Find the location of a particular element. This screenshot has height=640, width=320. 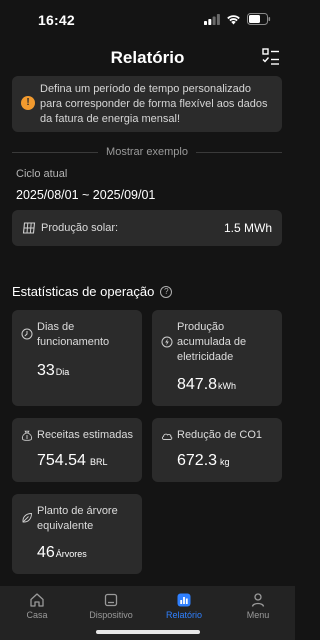

tab-label: Casa is located at coordinates (37, 615).